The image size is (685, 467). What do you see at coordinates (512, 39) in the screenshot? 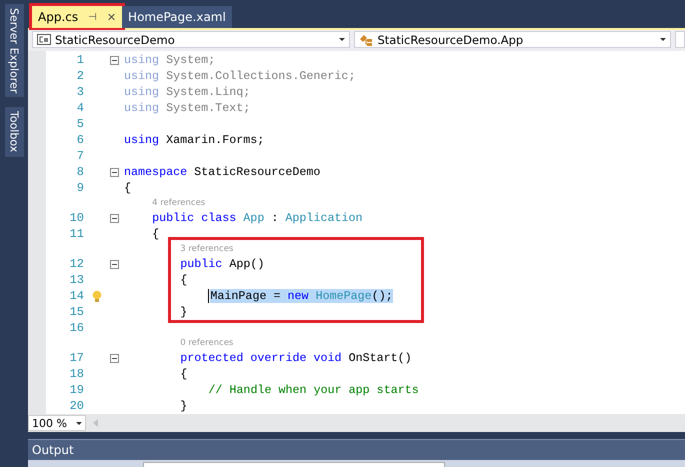
I see `member-dropdown: StaticResourceDemo.App` at bounding box center [512, 39].